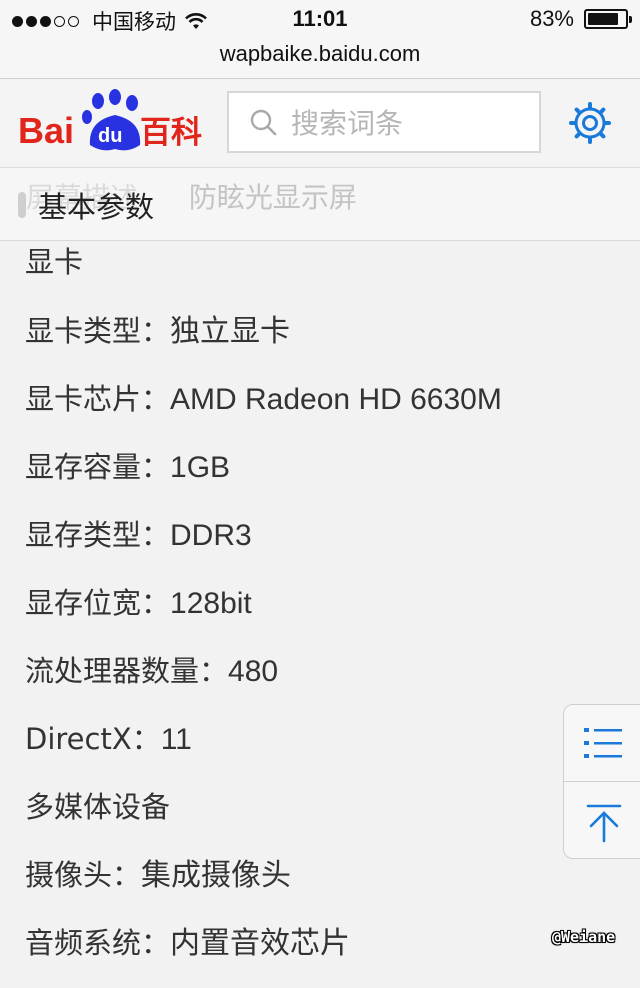  I want to click on url-bar: wapbaike.baidu.com, so click(320, 59).